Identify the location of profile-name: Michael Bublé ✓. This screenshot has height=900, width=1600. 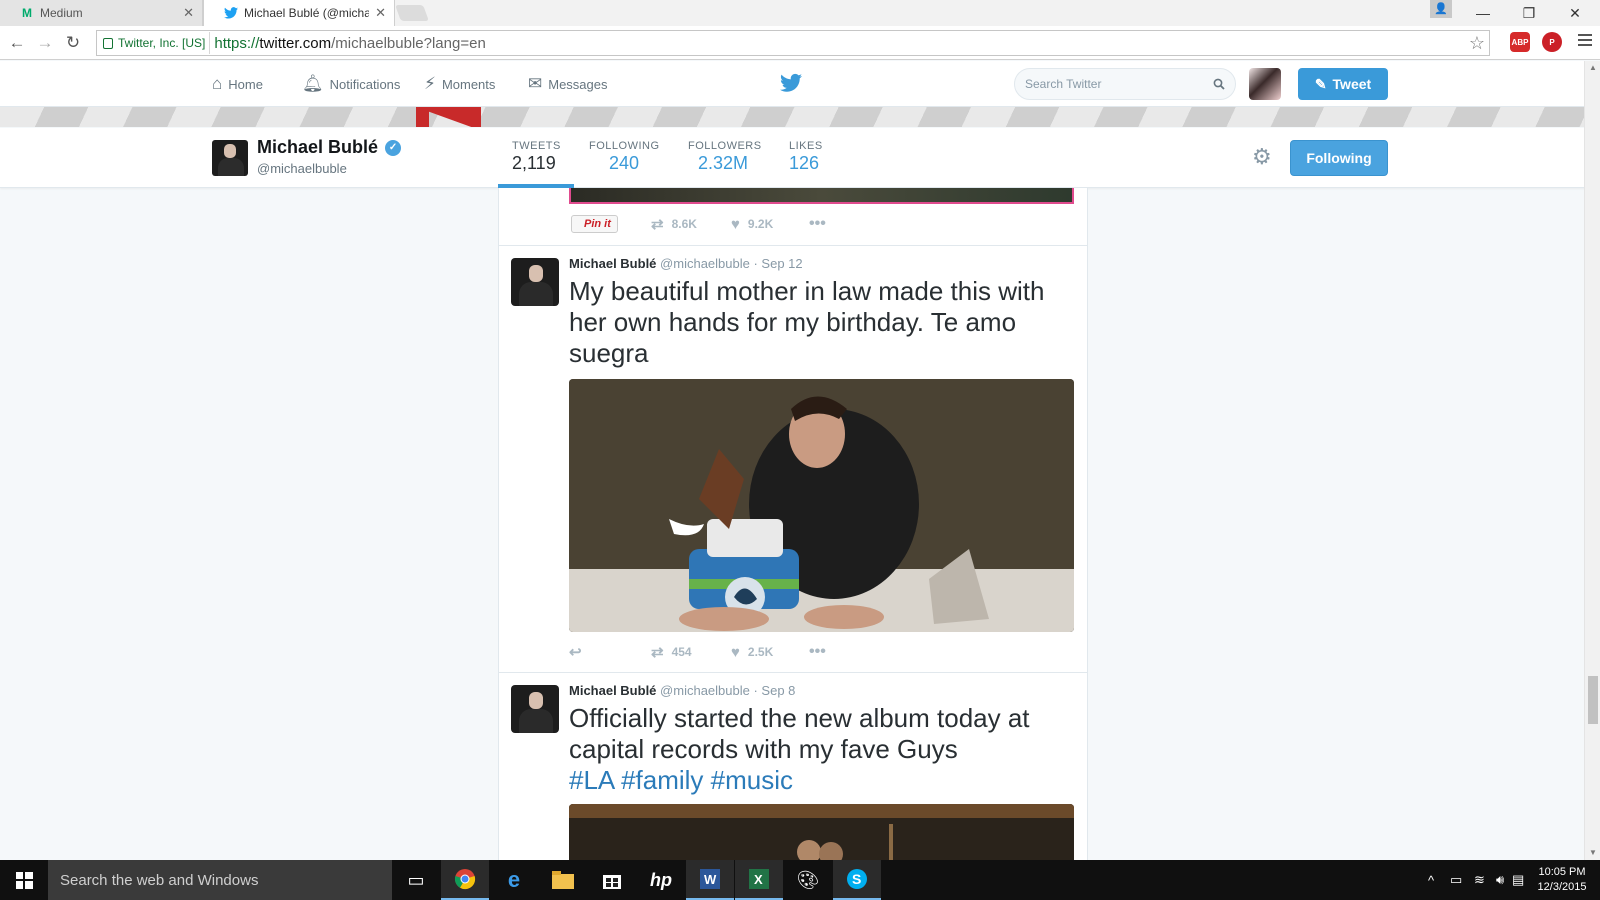
(329, 147).